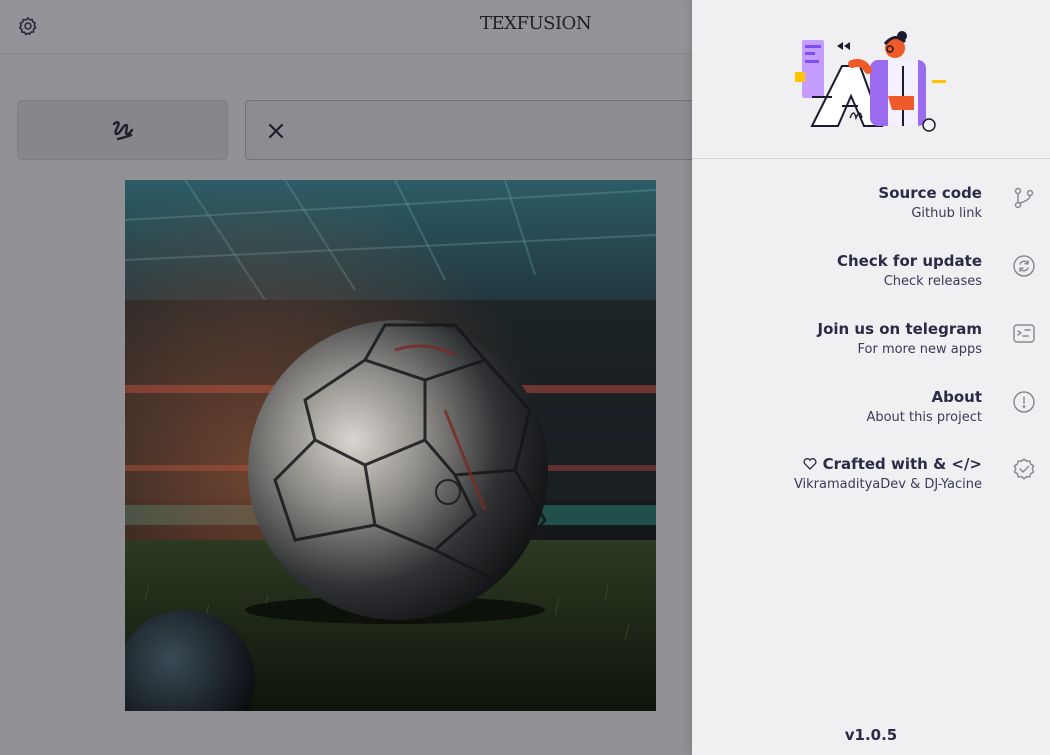 This screenshot has width=1050, height=755. Describe the element at coordinates (902, 464) in the screenshot. I see `credits-title-text: Crafted with & </>` at that location.